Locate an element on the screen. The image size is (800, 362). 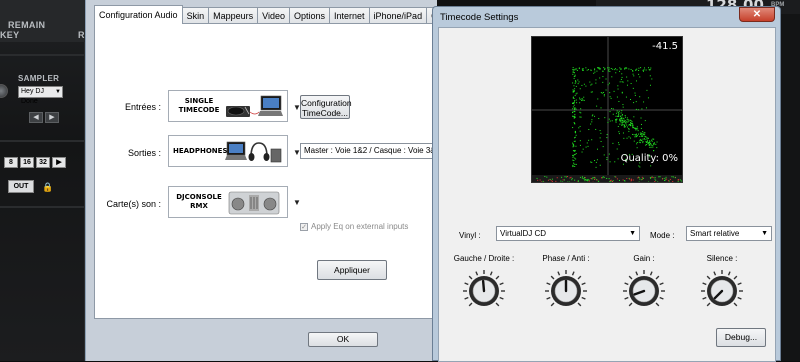
loop-button: 8 is located at coordinates (11, 162).